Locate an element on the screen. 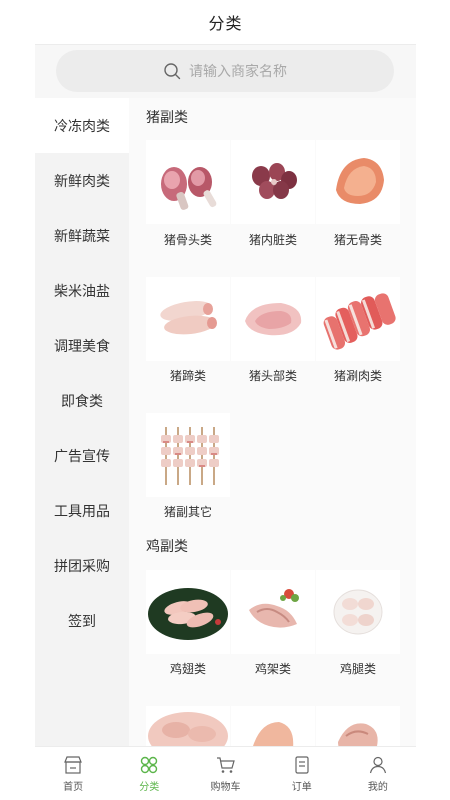 This screenshot has height=800, width=450. product-card-pork-offal is located at coordinates (273, 182).